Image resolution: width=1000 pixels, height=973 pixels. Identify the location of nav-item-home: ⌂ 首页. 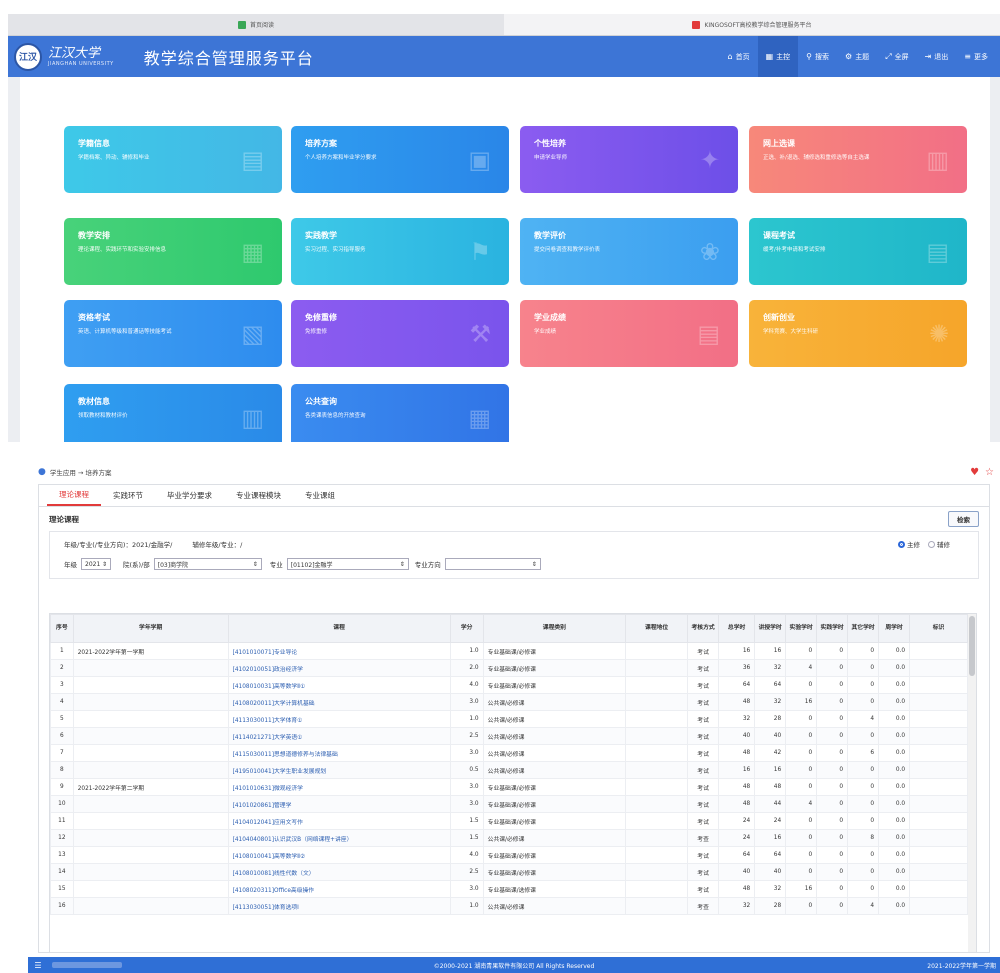
(739, 56).